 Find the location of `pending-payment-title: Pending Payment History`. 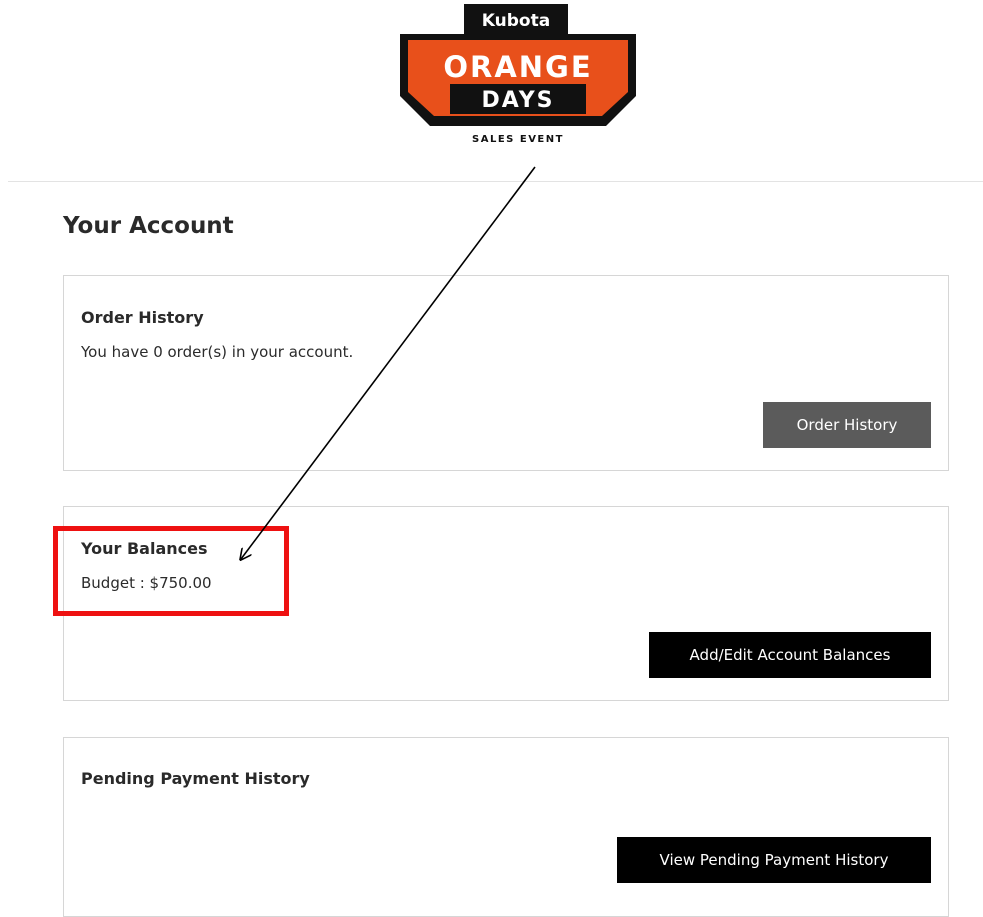

pending-payment-title: Pending Payment History is located at coordinates (195, 778).